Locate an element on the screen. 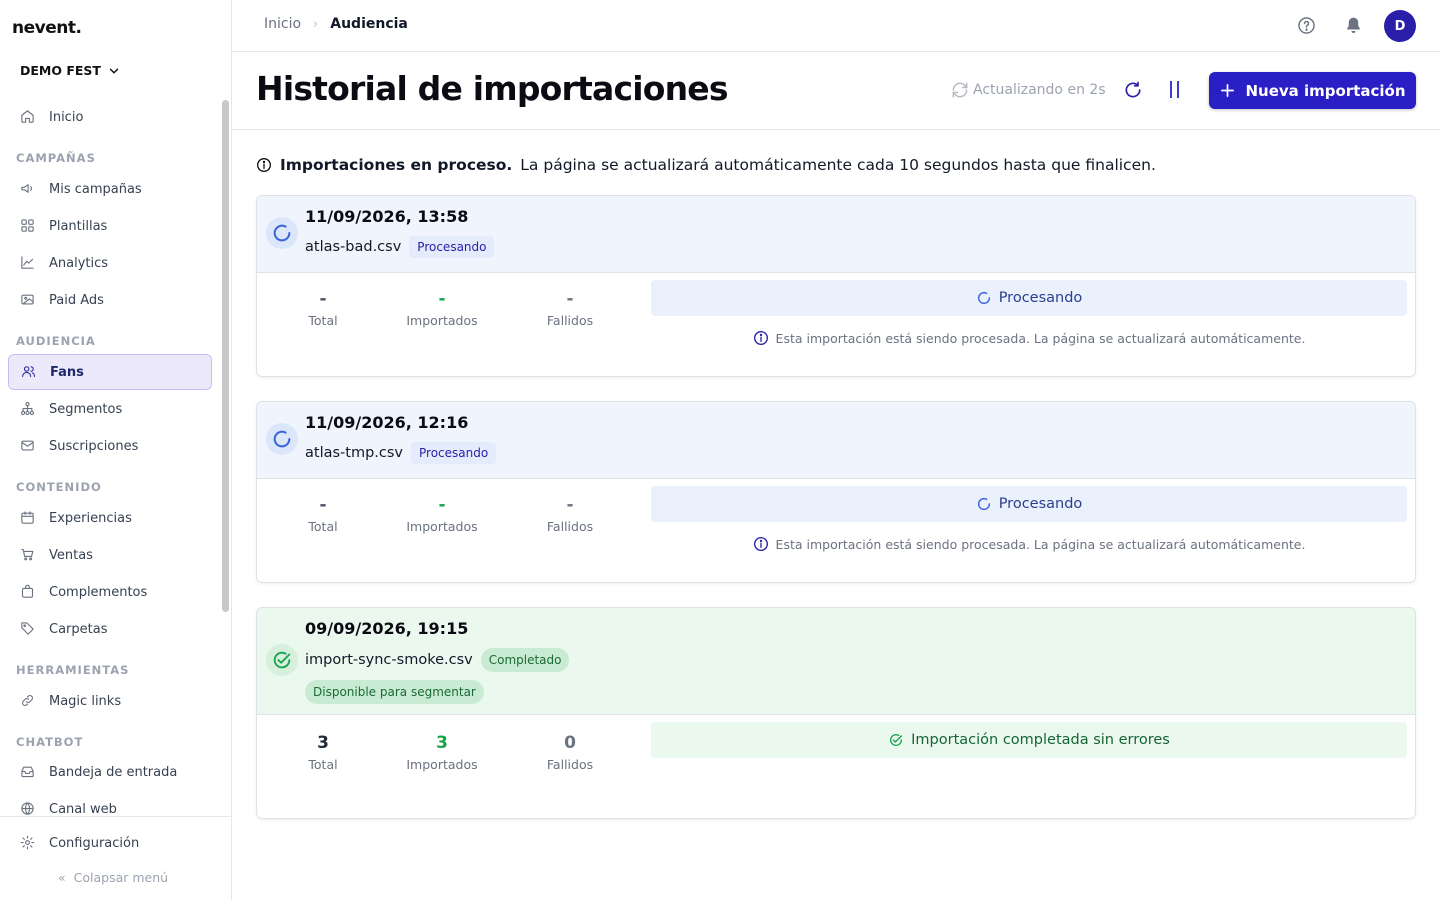 The height and width of the screenshot is (900, 1440). stat-failed-value: 0 is located at coordinates (570, 743).